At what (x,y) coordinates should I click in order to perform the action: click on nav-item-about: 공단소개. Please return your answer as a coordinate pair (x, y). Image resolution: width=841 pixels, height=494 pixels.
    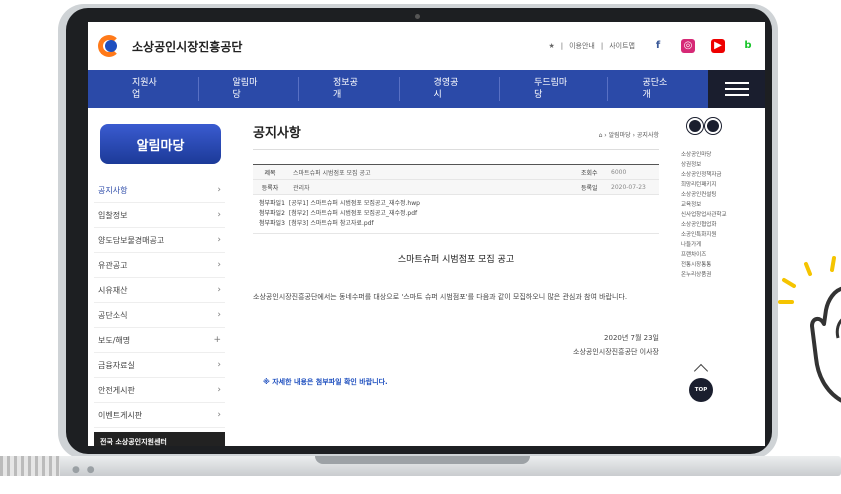
    Looking at the image, I should click on (658, 89).